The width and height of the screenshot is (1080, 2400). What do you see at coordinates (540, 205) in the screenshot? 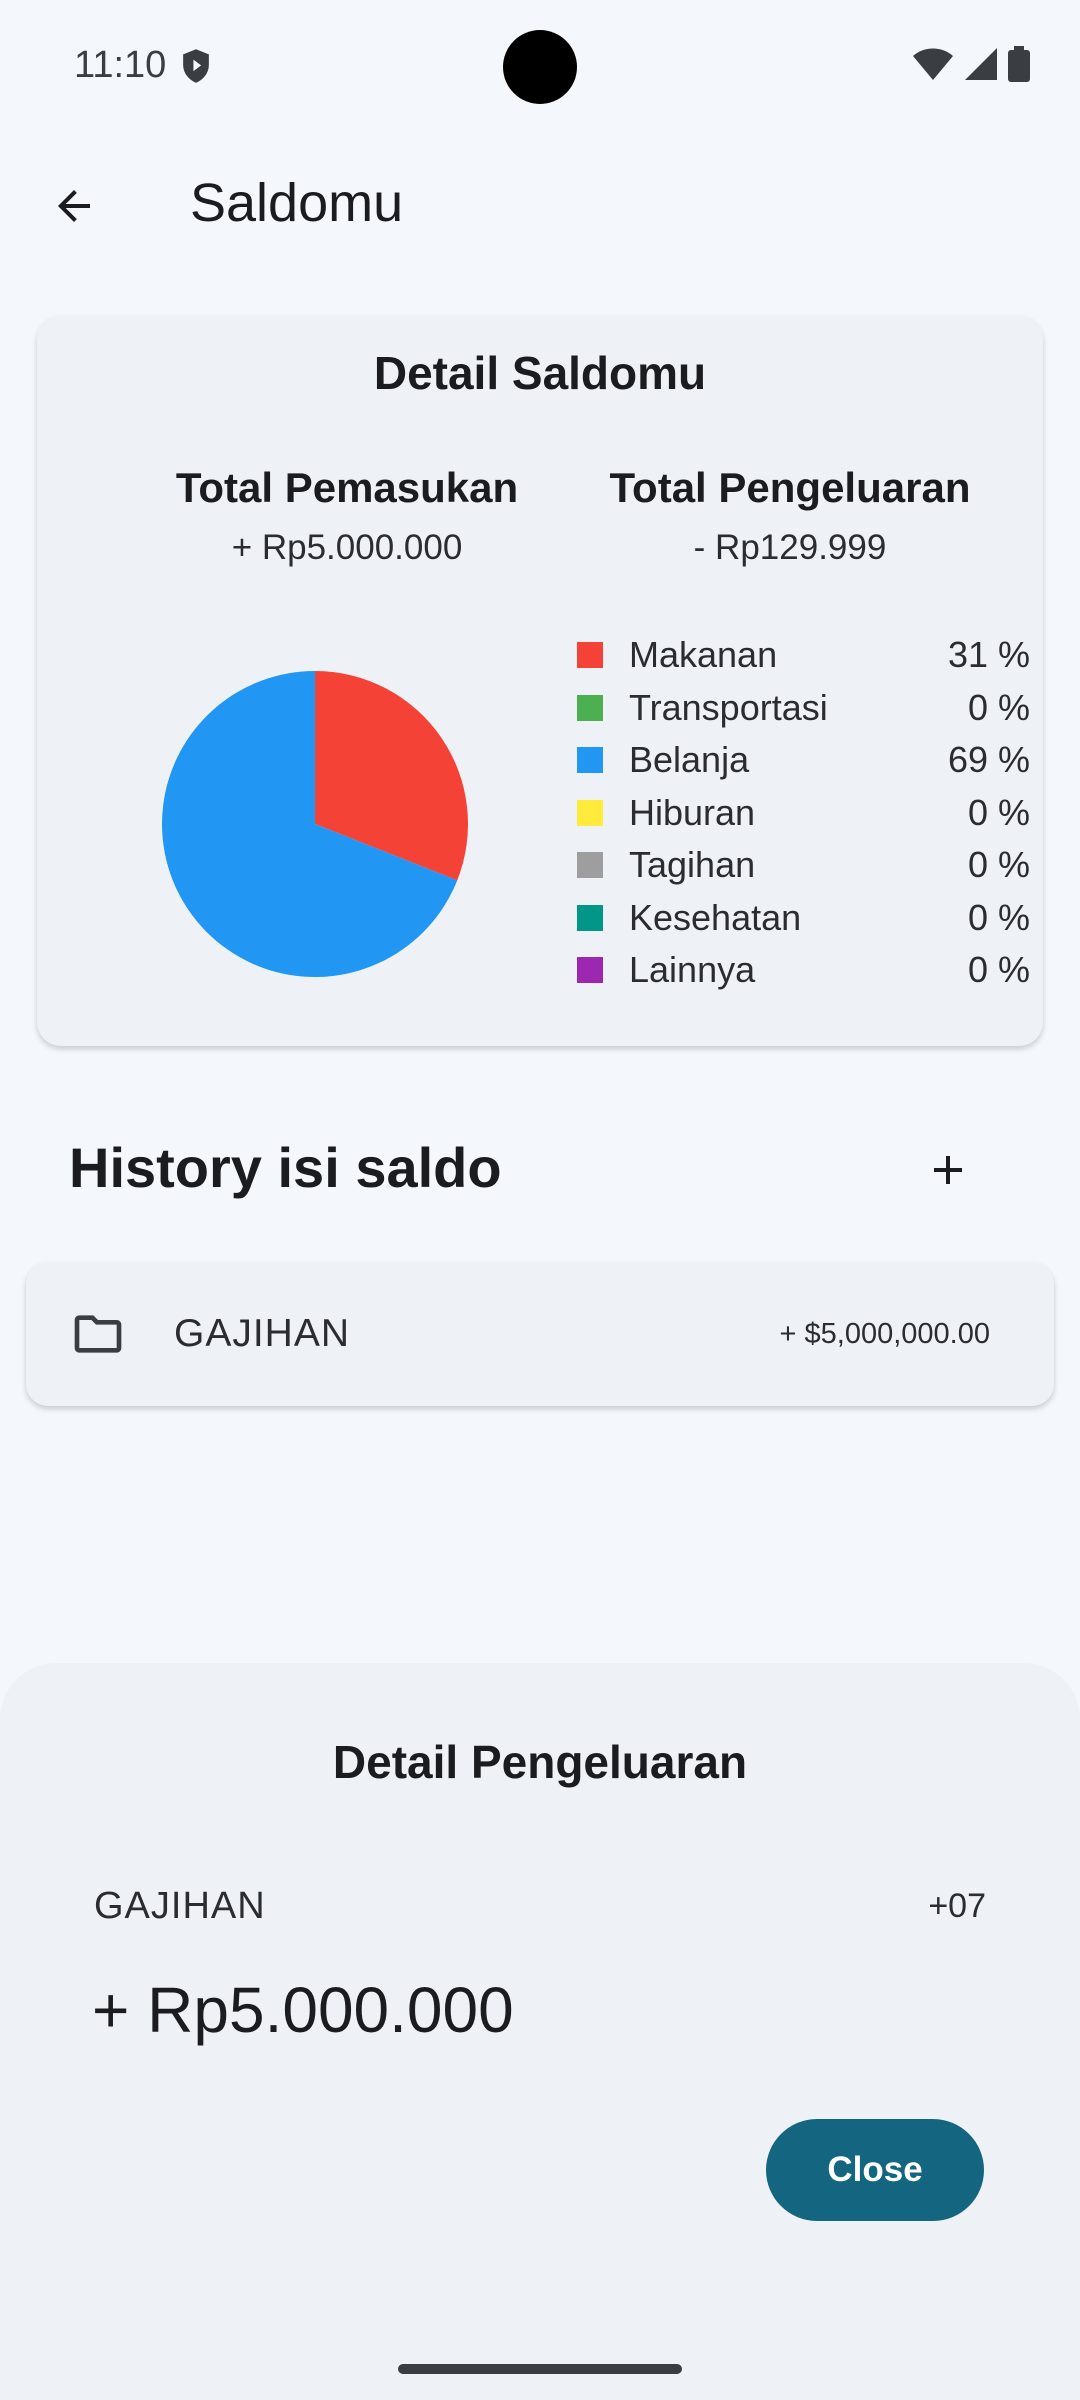
I see `app-bar: Saldomu` at bounding box center [540, 205].